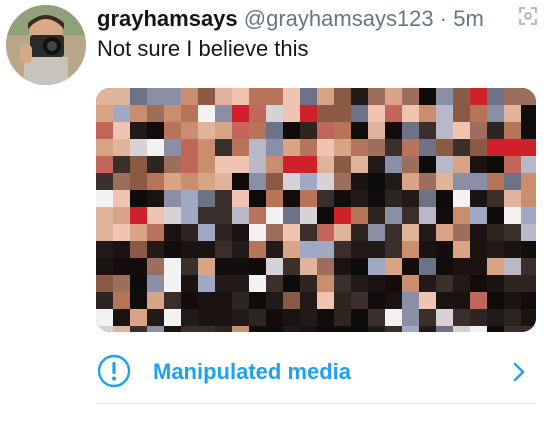  Describe the element at coordinates (519, 372) in the screenshot. I see `chevron-right-icon` at that location.